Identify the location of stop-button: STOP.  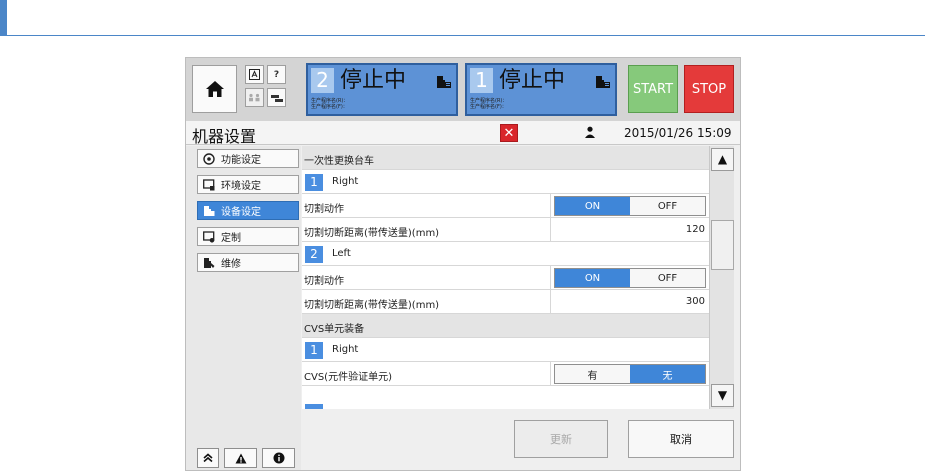
(709, 89).